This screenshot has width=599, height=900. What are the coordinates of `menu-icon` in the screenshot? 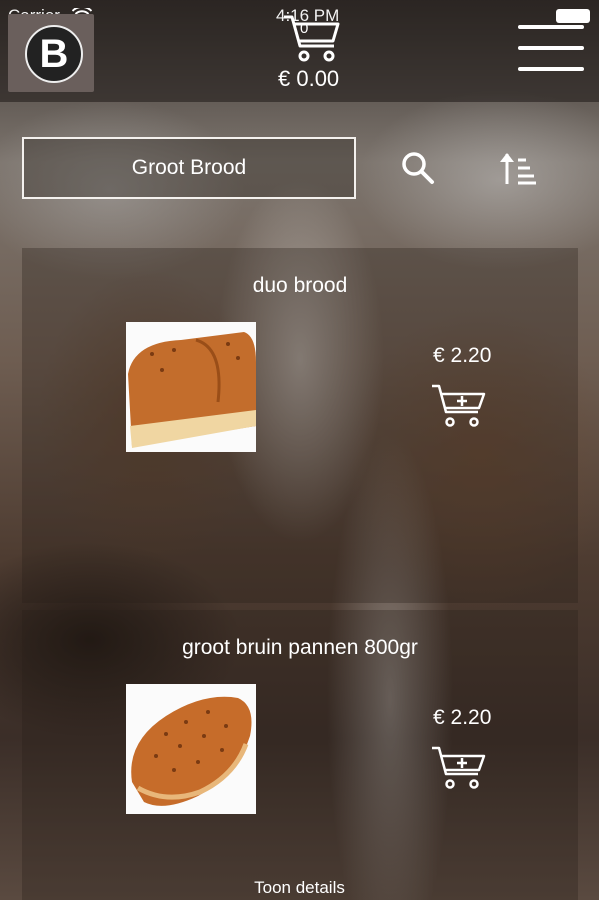 It's located at (551, 50).